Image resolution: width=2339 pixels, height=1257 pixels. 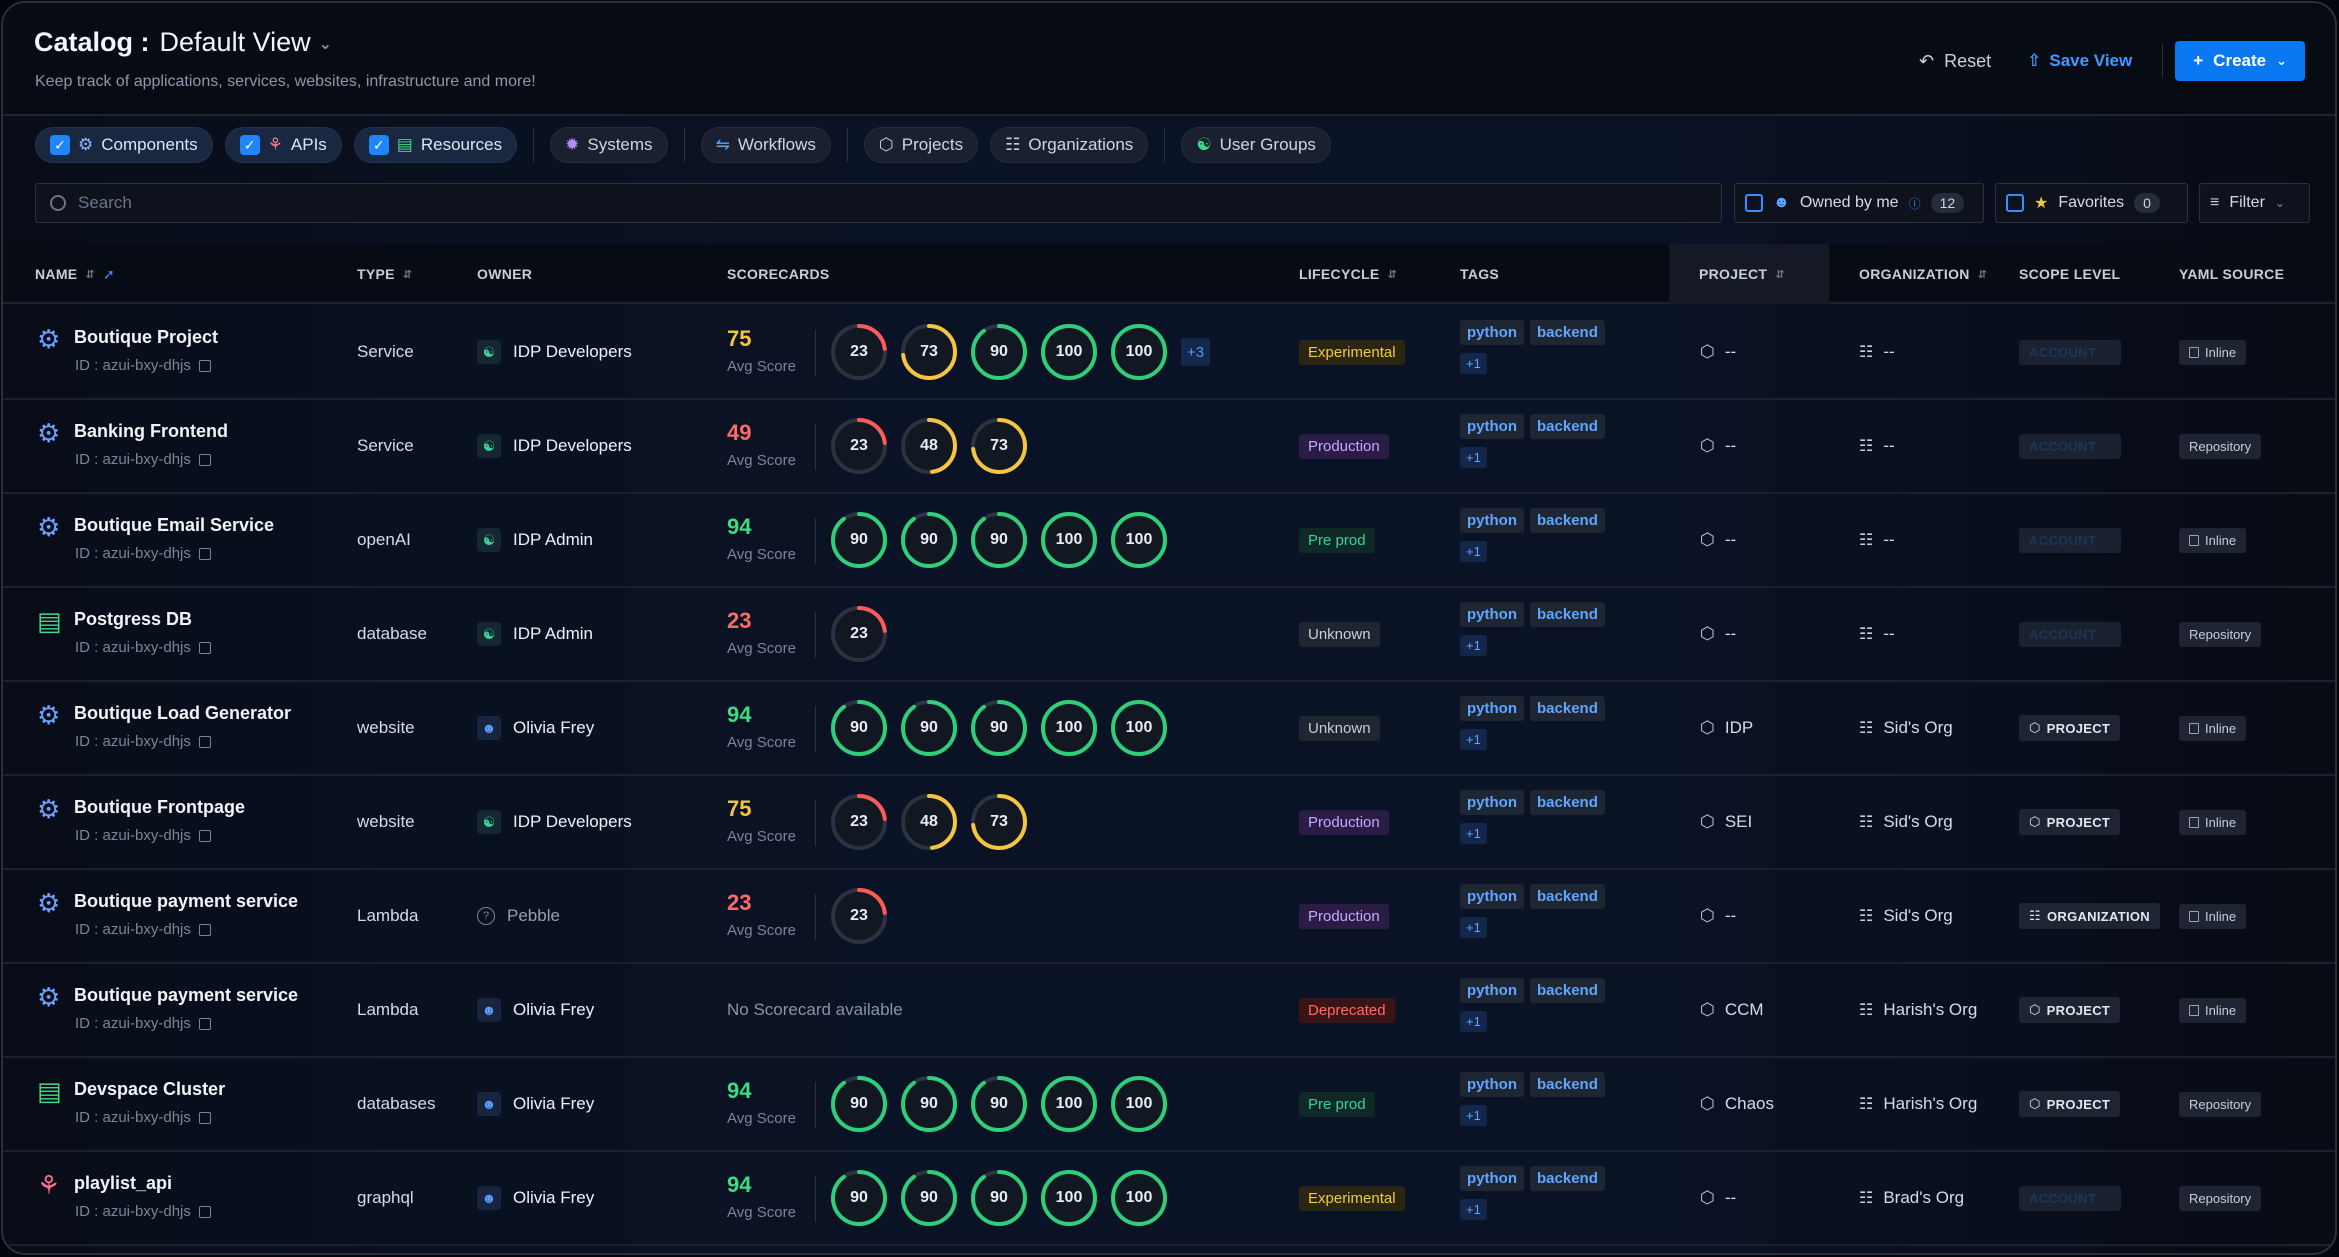 I want to click on chip-user-groups: ☯ User Groups, so click(x=1256, y=145).